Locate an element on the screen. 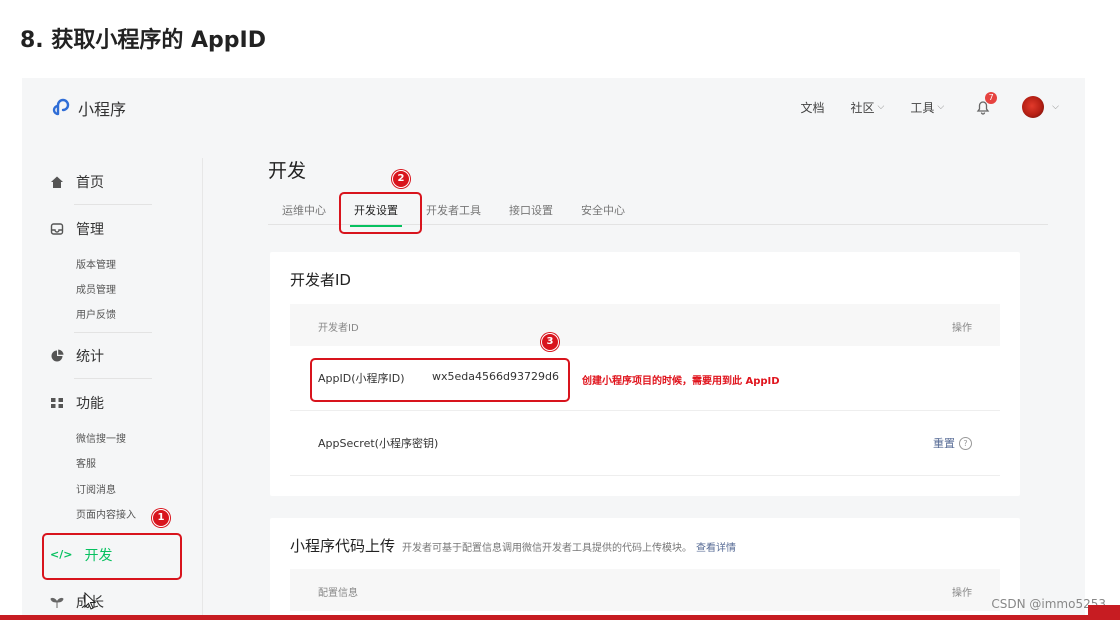 This screenshot has height=620, width=1120. sidebar-item-features: 功能 is located at coordinates (77, 403).